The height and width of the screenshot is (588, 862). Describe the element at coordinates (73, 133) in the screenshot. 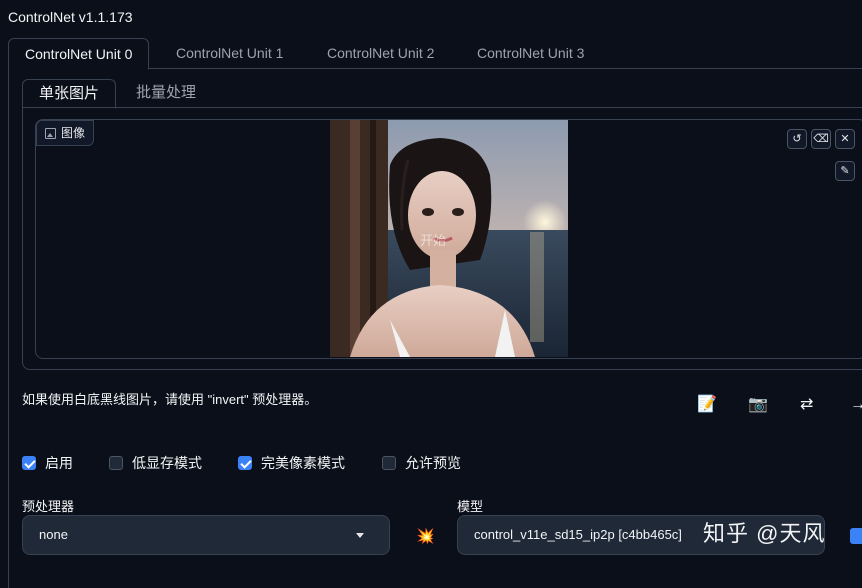

I see `image-label-text: 图像` at that location.